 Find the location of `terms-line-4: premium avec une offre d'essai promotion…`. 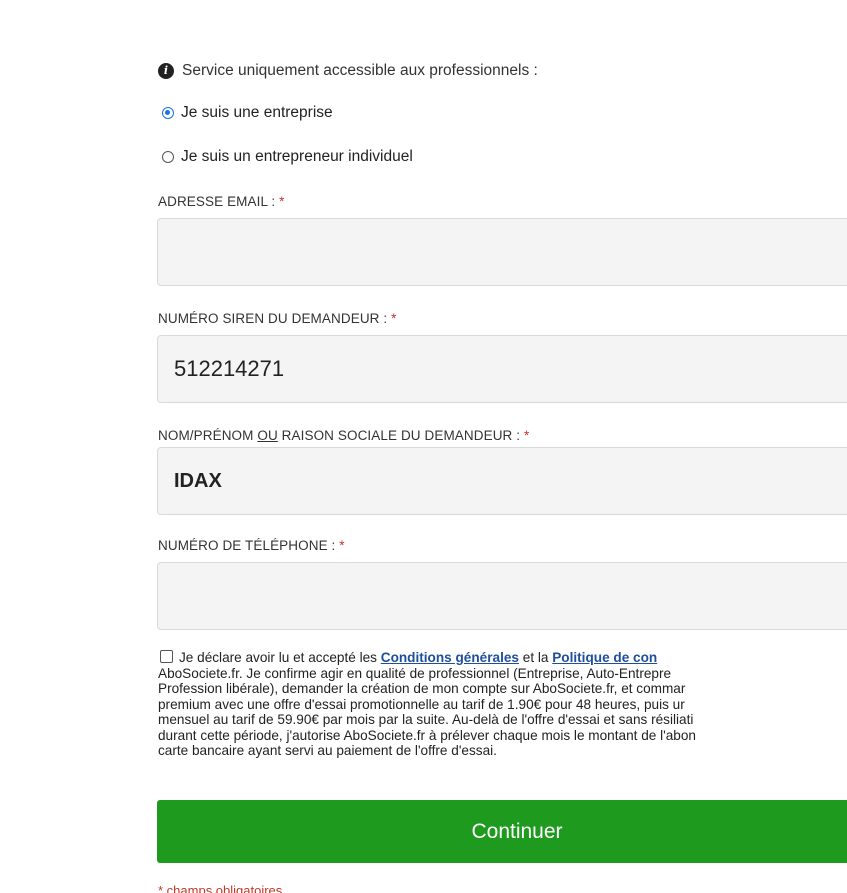

terms-line-4: premium avec une offre d'essai promotion… is located at coordinates (421, 704).